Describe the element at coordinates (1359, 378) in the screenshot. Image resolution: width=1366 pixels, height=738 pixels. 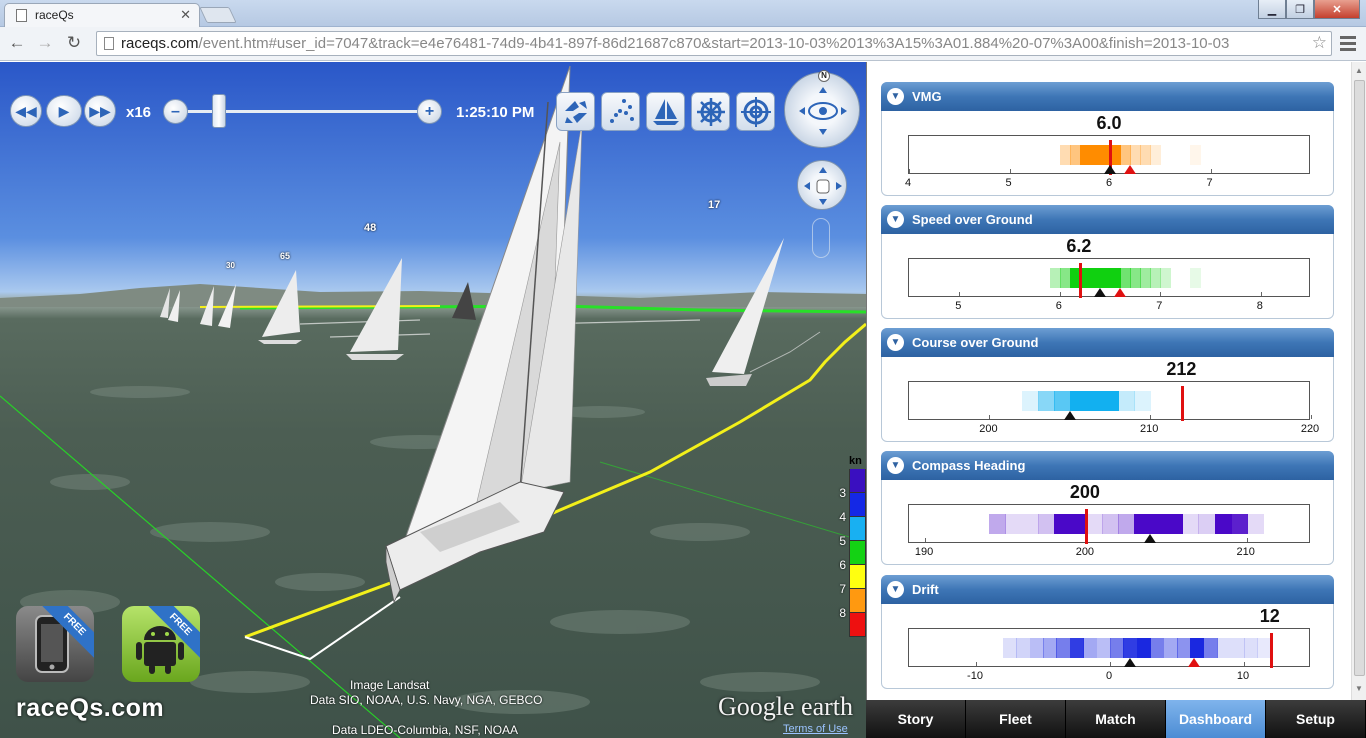
I see `scroll-thumb` at that location.